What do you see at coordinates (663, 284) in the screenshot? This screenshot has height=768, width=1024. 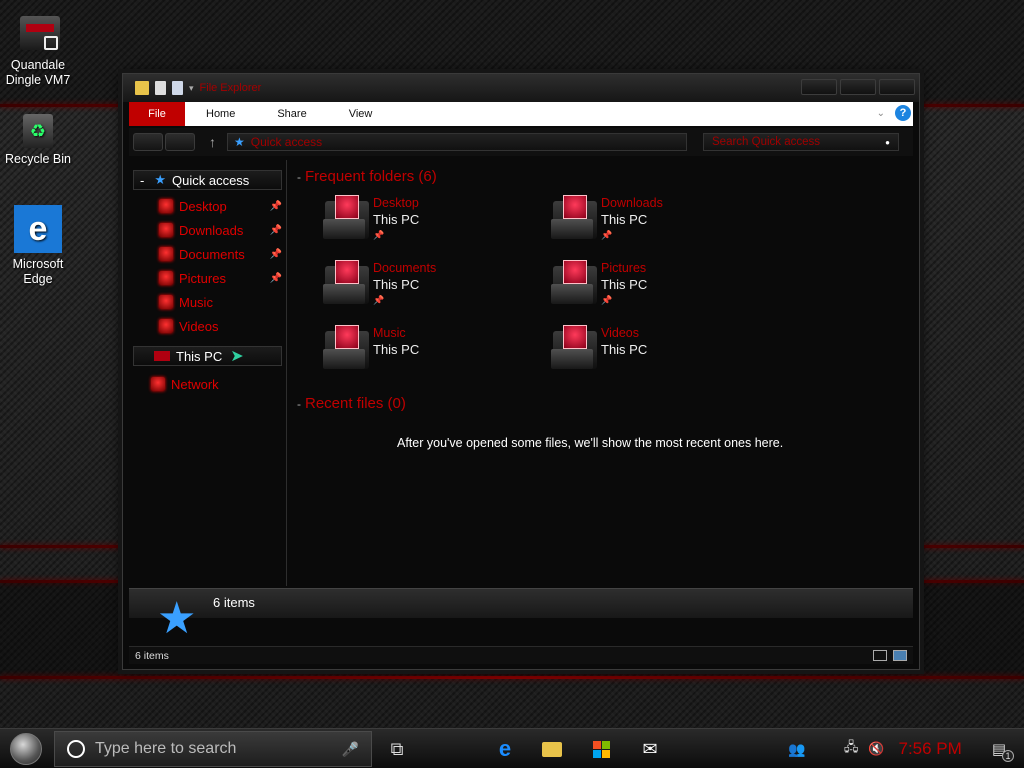 I see `folder-tile-pictures: Pictures This PC 📌` at bounding box center [663, 284].